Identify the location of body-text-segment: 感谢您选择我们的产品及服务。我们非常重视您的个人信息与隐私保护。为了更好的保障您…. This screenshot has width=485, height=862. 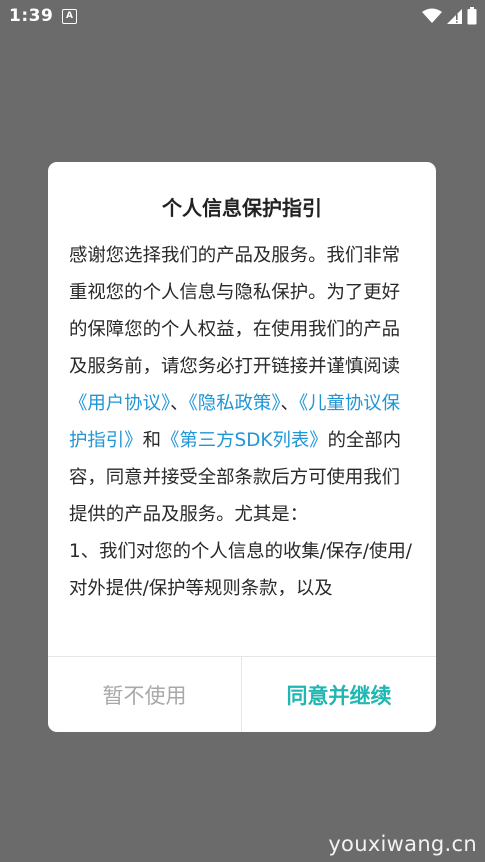
(235, 311).